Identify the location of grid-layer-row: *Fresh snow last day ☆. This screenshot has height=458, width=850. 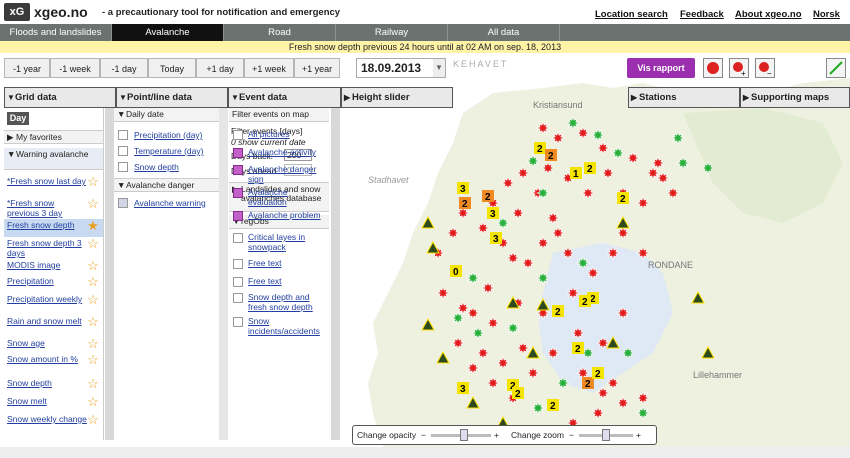
(53, 186).